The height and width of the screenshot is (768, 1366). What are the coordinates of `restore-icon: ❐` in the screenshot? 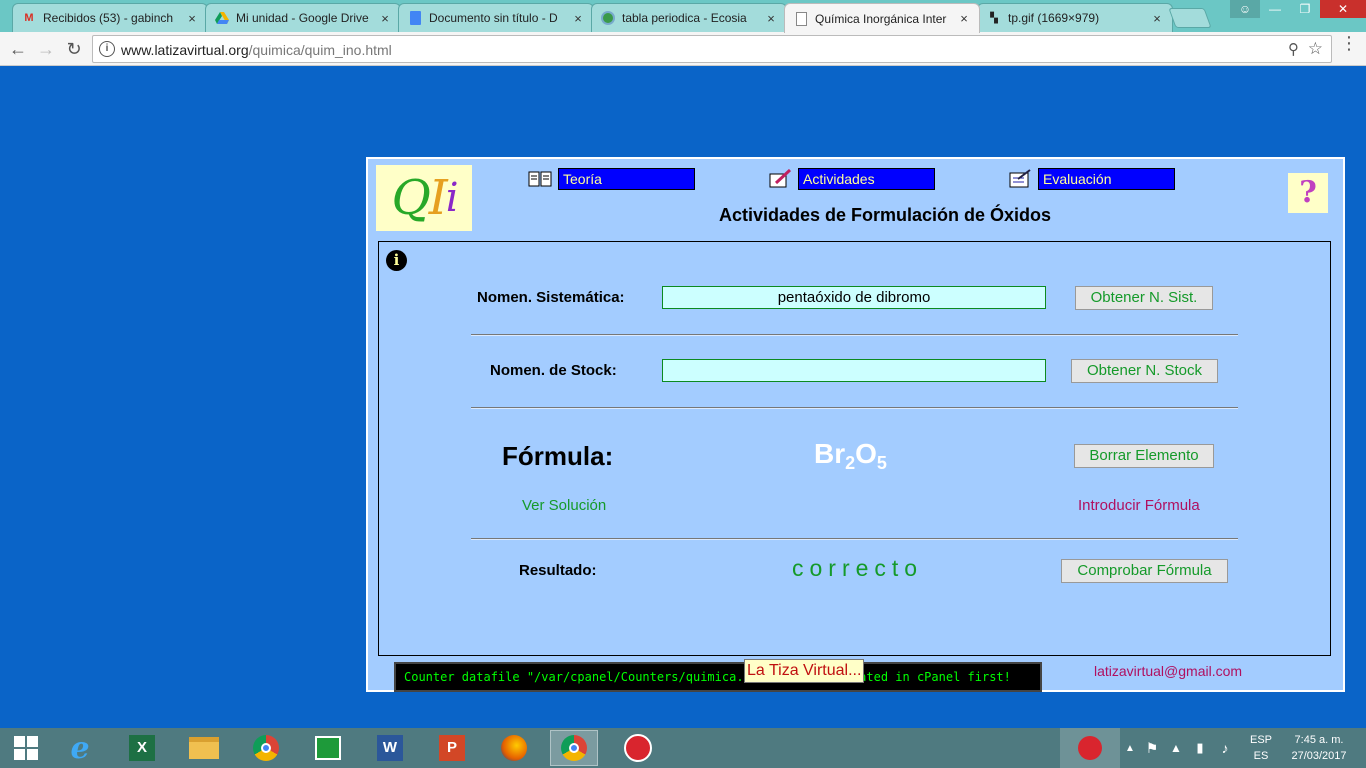 It's located at (1305, 9).